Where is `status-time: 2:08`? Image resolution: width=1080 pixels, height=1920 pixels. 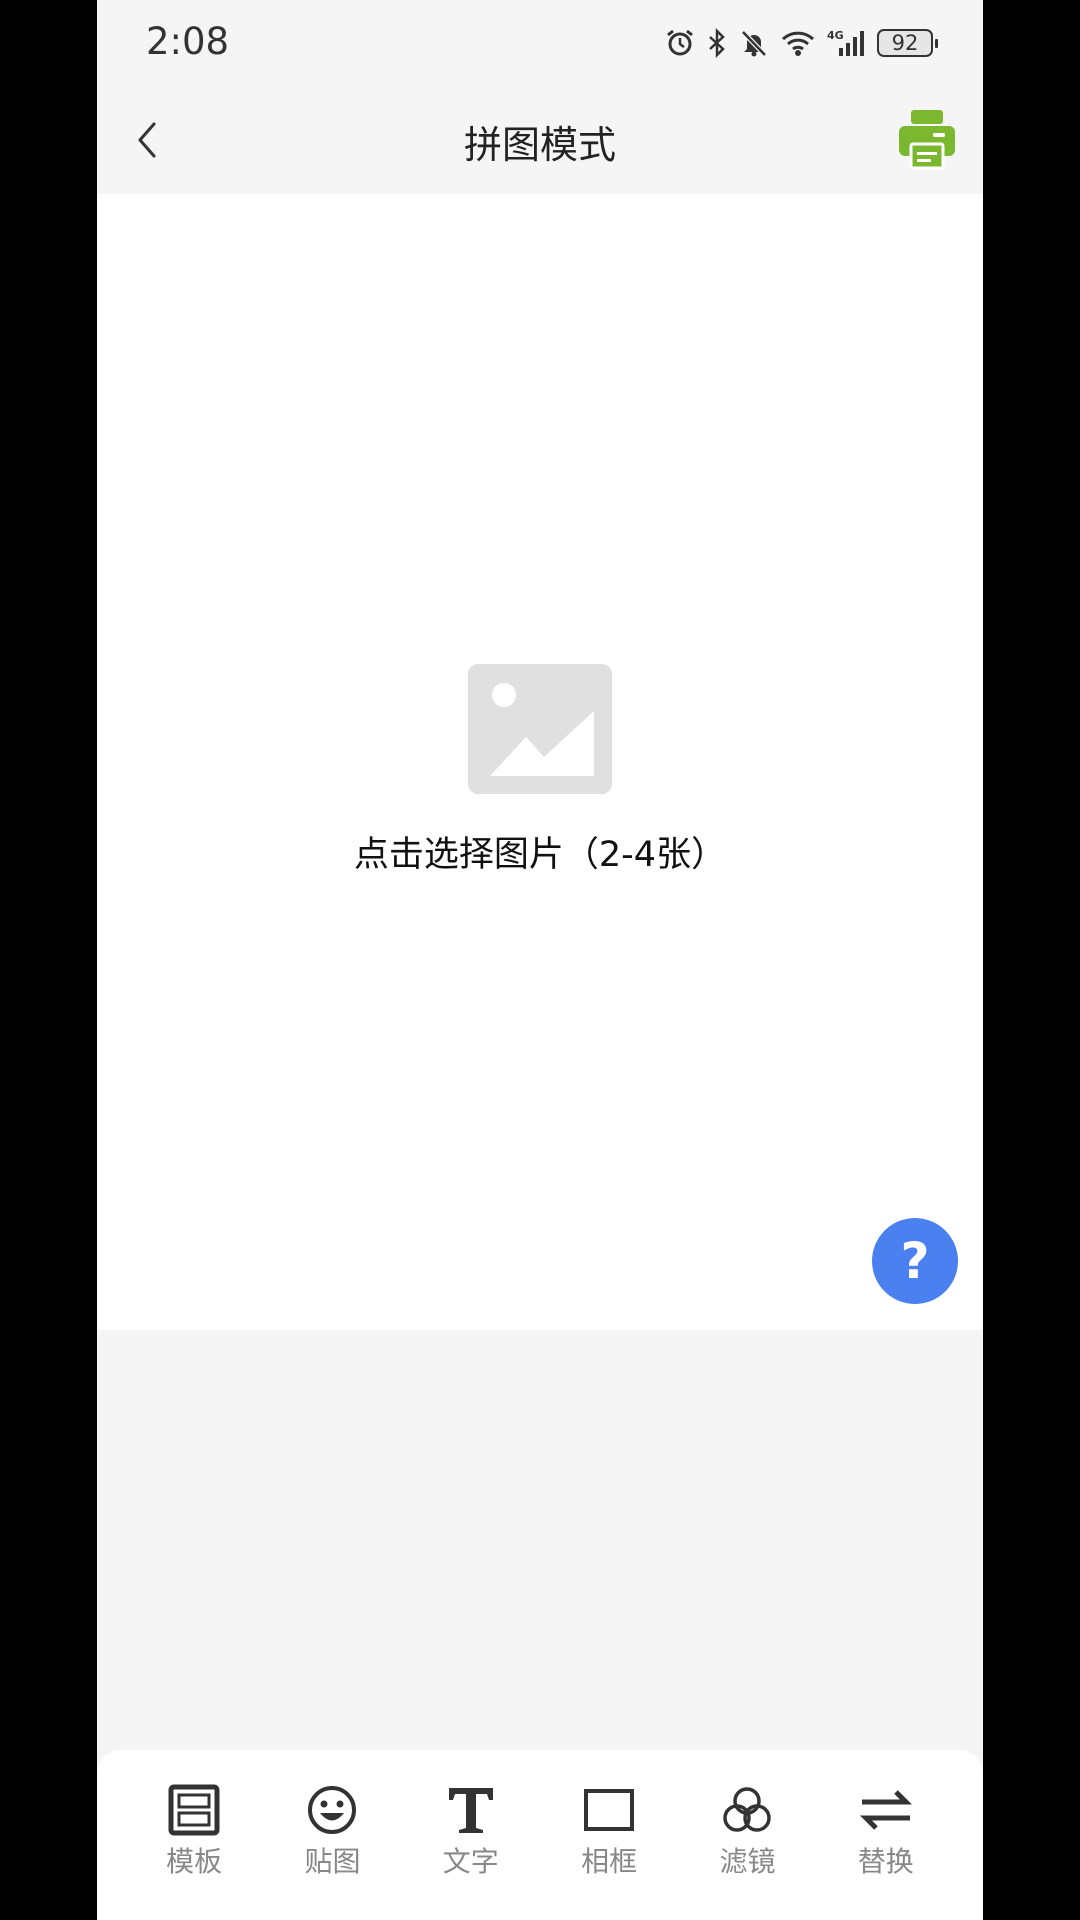
status-time: 2:08 is located at coordinates (188, 41).